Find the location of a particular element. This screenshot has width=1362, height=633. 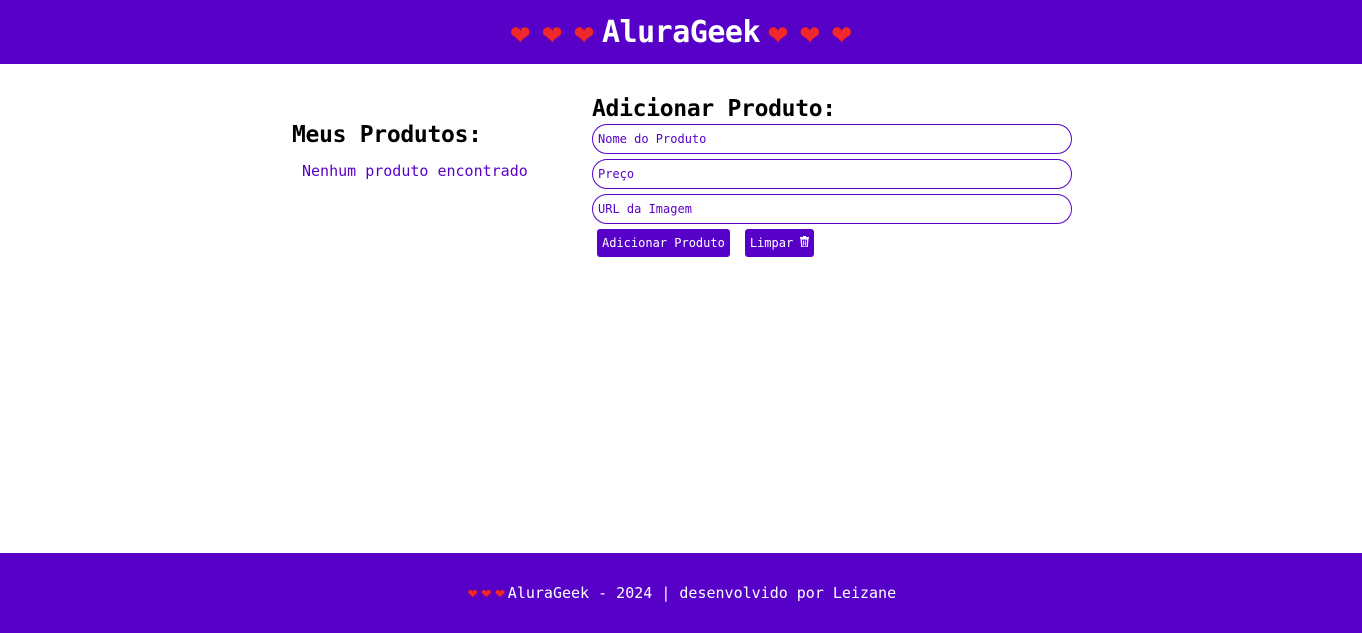

product-name-input is located at coordinates (832, 139).